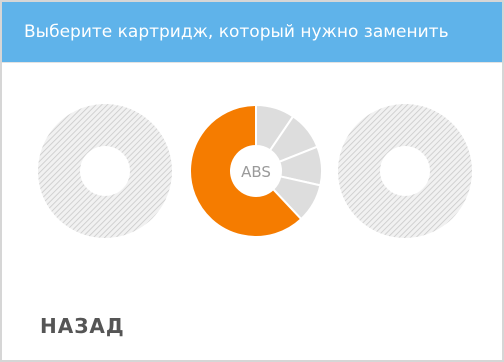 The height and width of the screenshot is (362, 504). I want to click on back-button: НАЗАД, so click(82, 326).